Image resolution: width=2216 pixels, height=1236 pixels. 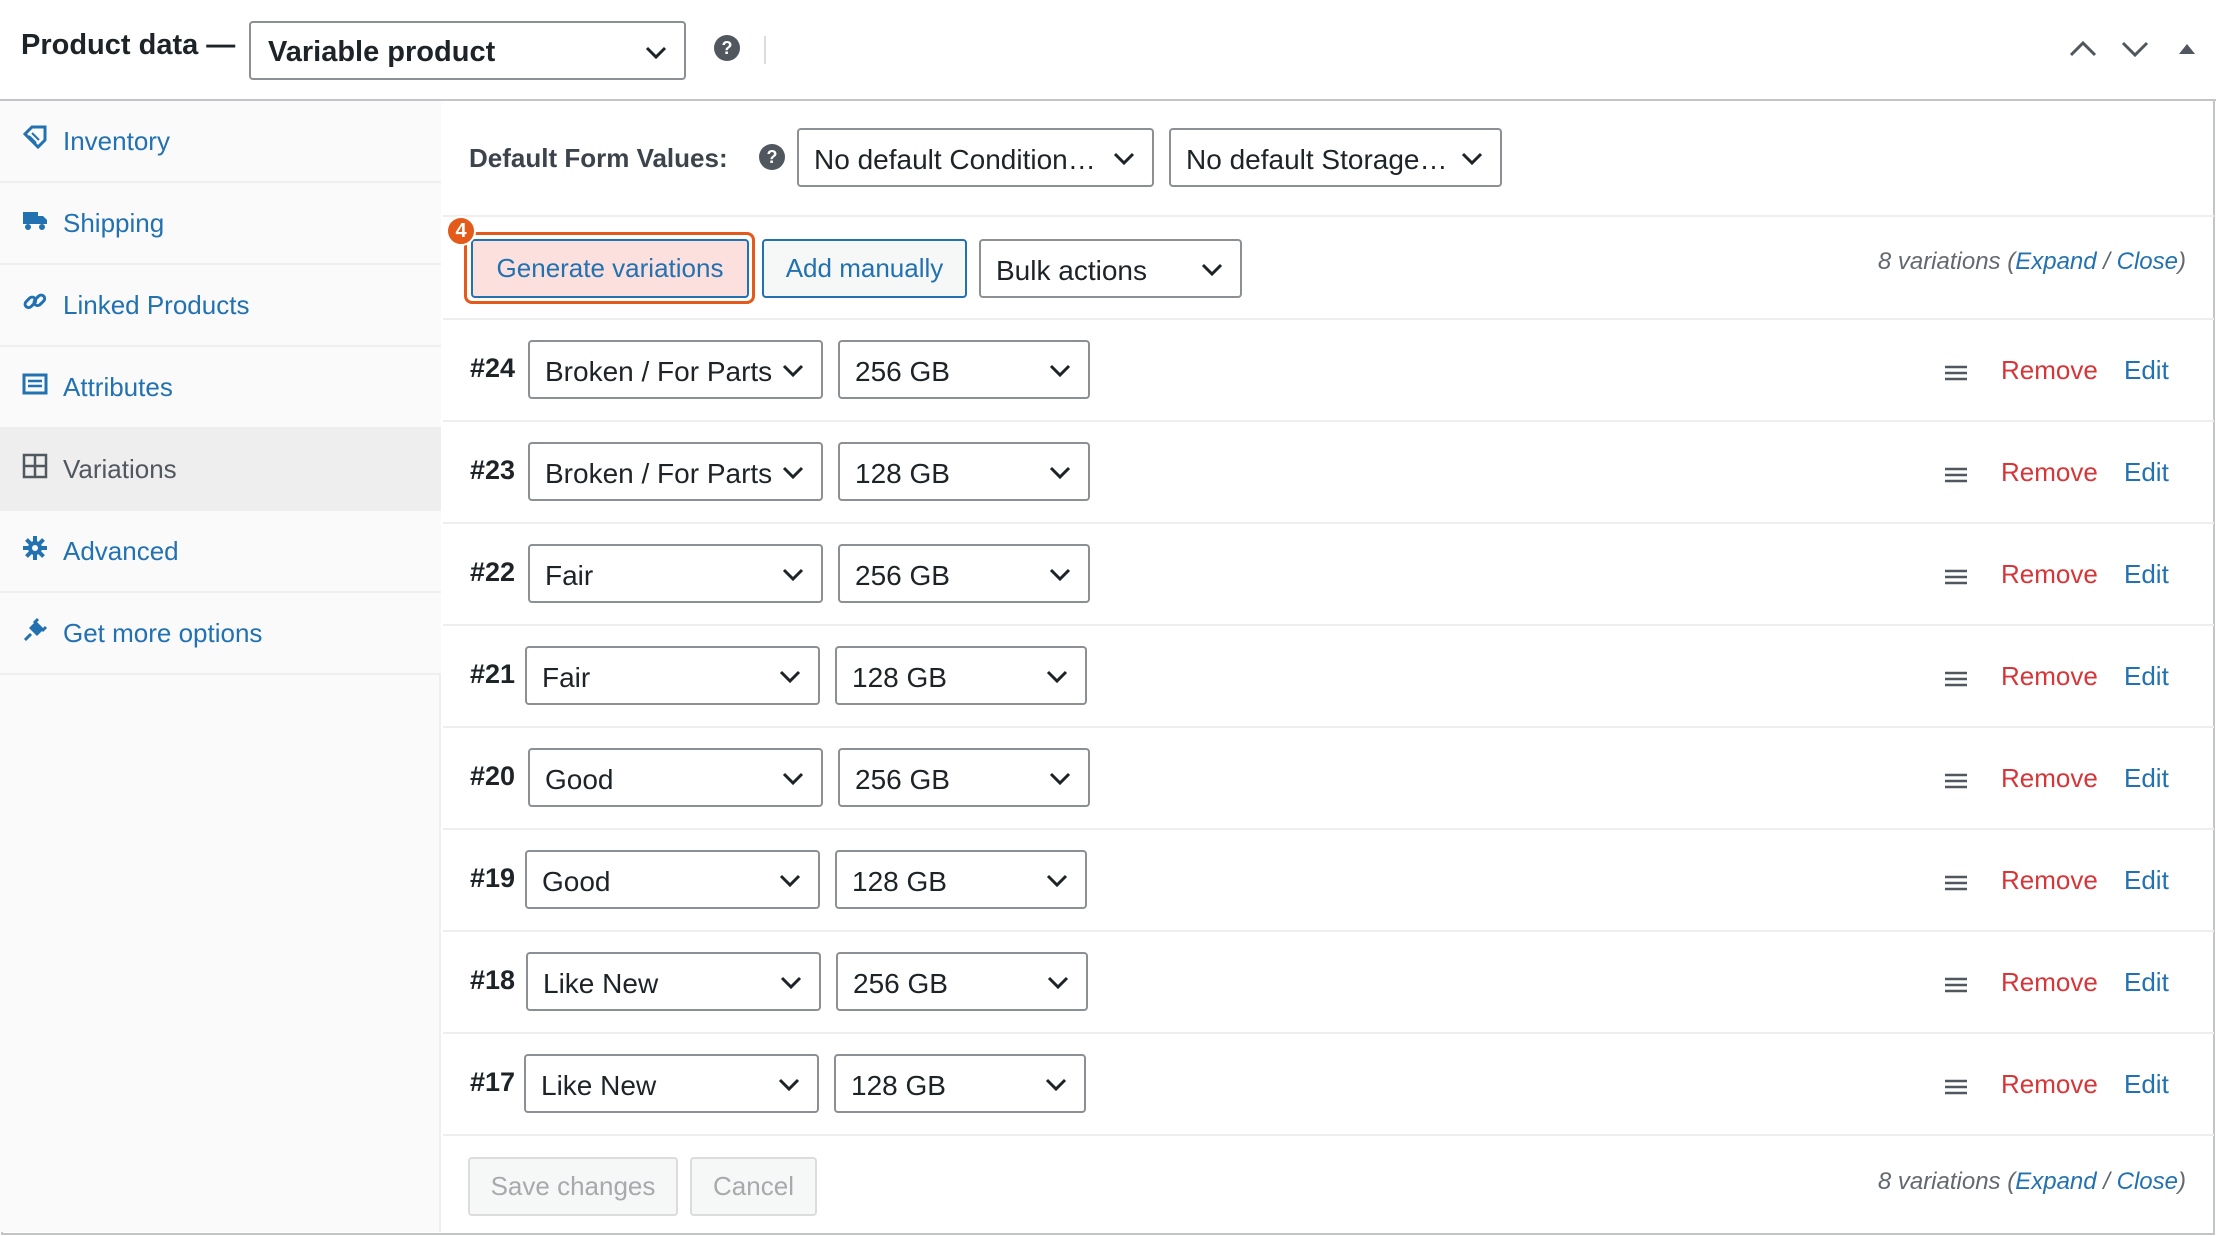 What do you see at coordinates (220, 224) in the screenshot?
I see `tab-shipping: Shipping` at bounding box center [220, 224].